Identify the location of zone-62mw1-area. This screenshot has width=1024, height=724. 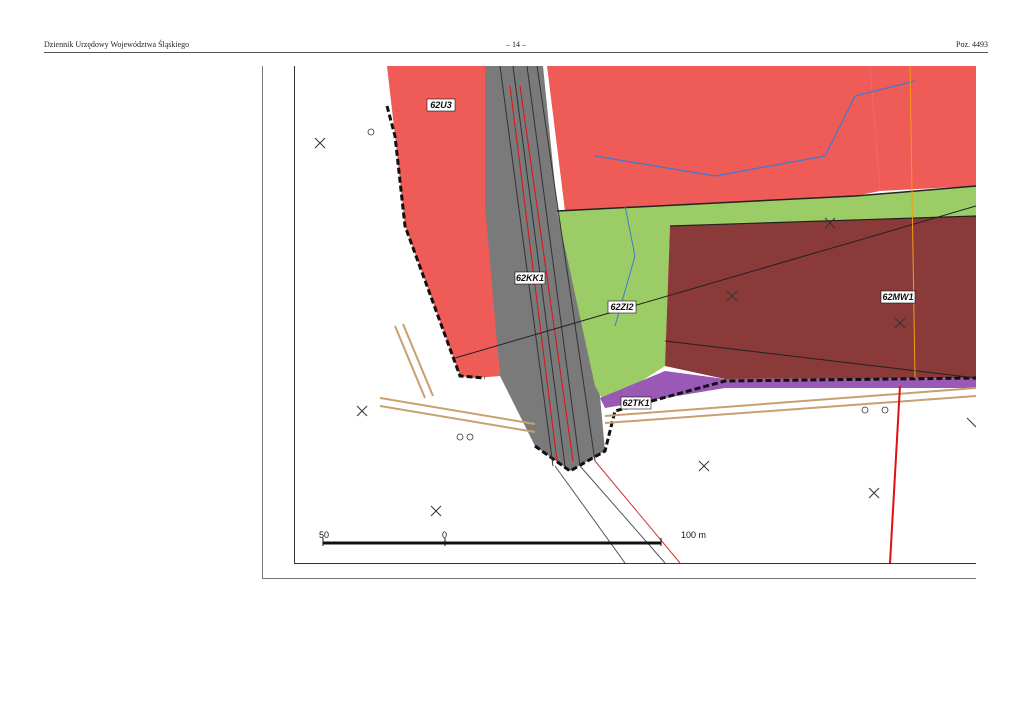
(820, 297).